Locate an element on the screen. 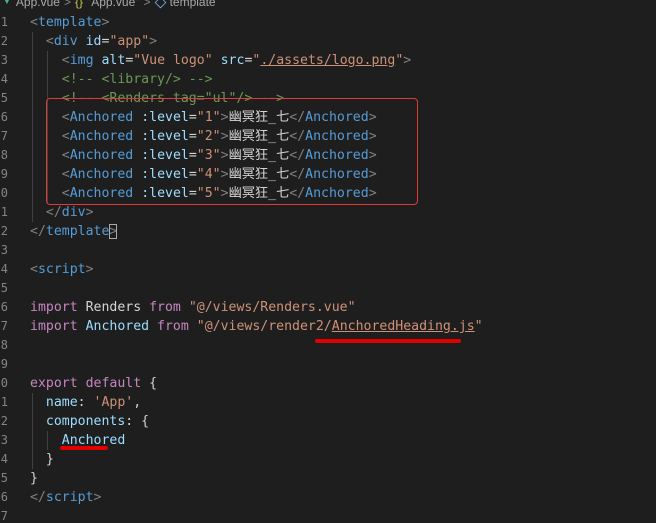 Image resolution: width=656 pixels, height=523 pixels. breadcrumb-file: App.vue is located at coordinates (38, 4).